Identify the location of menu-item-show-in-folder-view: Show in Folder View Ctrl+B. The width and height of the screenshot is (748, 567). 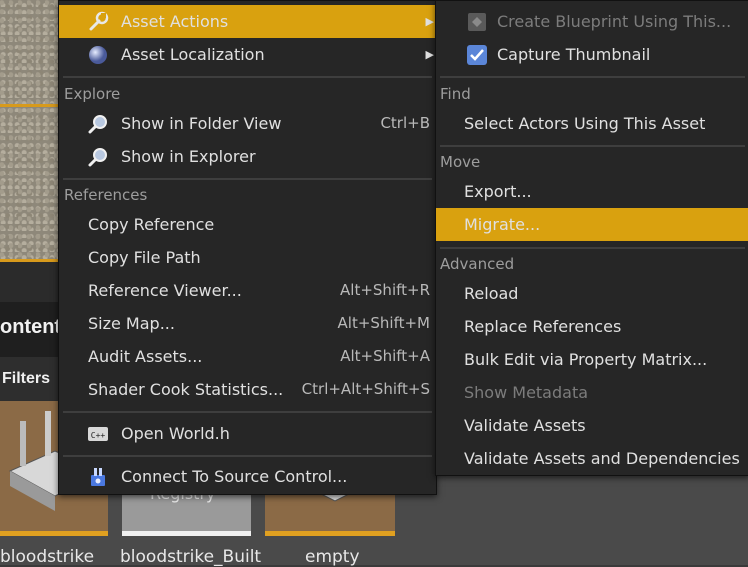
(247, 123).